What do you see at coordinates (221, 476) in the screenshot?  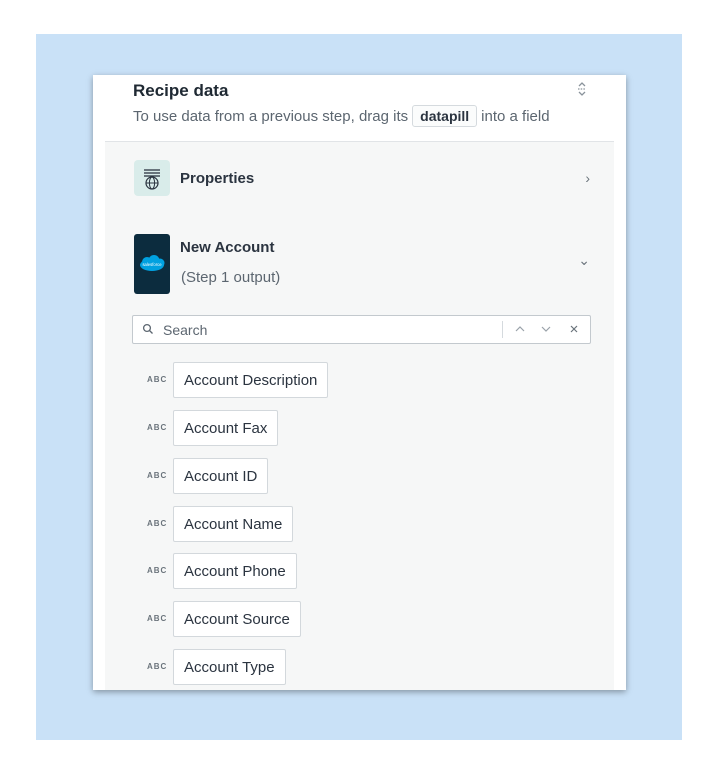 I see `datapill-account-id: Account ID` at bounding box center [221, 476].